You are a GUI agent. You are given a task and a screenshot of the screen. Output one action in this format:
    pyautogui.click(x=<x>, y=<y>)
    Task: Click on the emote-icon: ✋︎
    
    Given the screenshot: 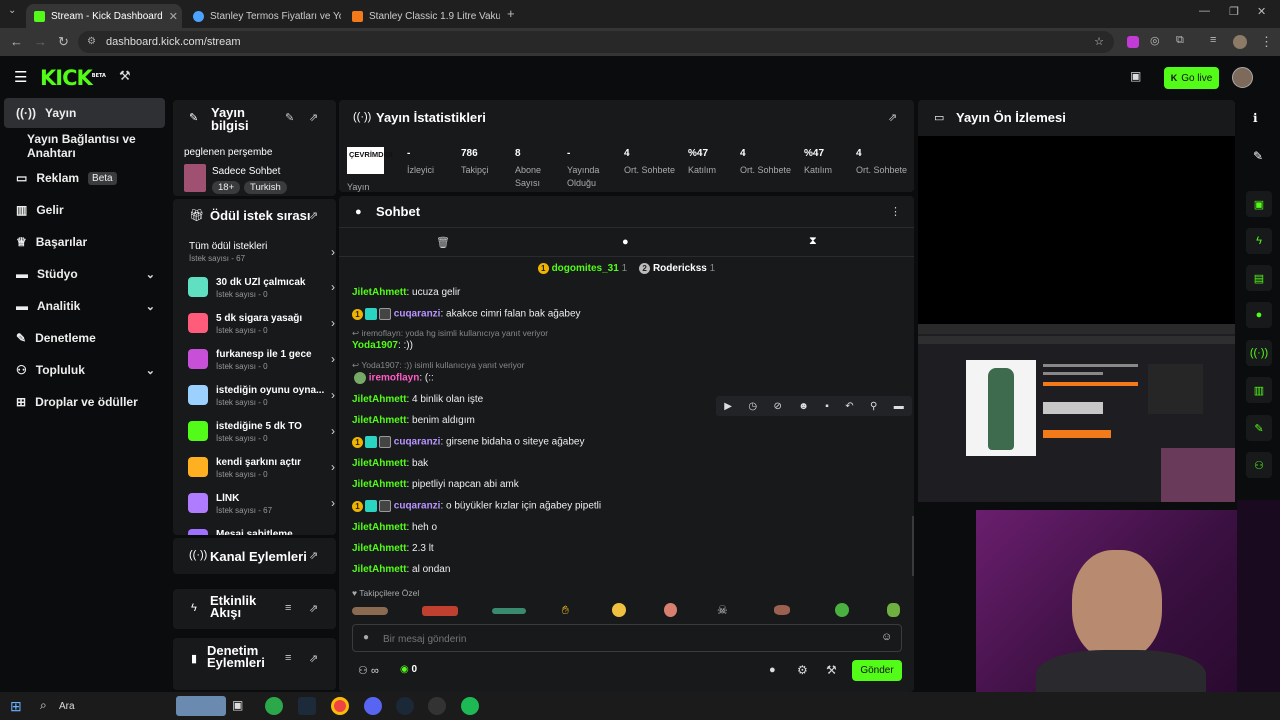 What is the action you would take?
    pyautogui.click(x=565, y=610)
    